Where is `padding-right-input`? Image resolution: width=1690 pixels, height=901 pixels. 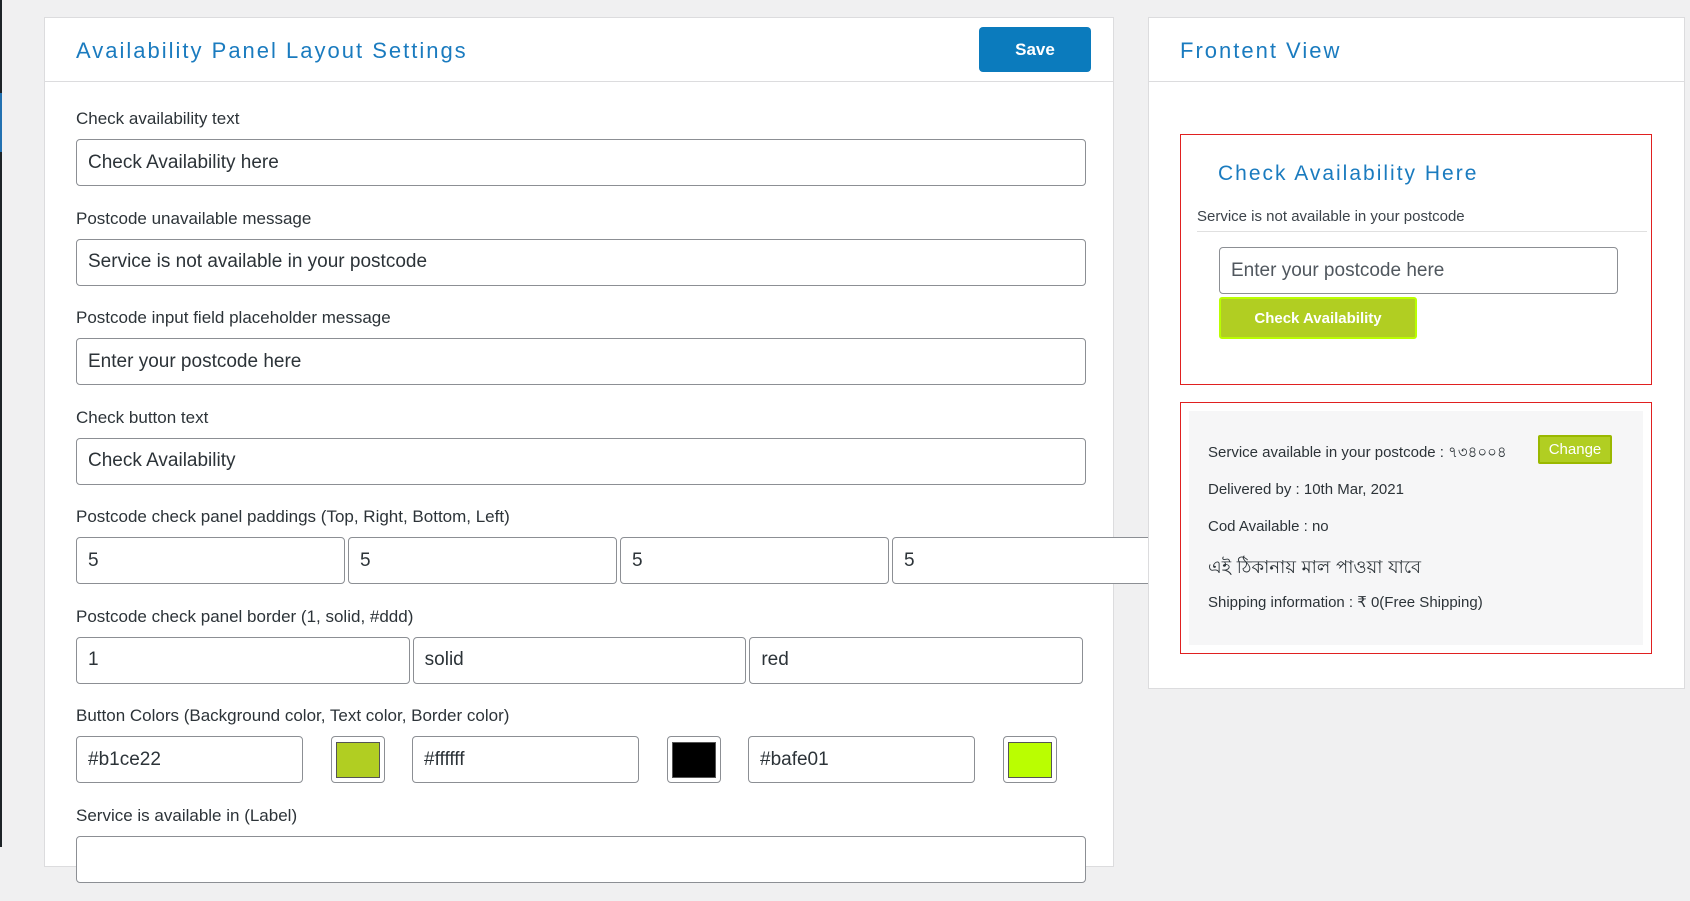
padding-right-input is located at coordinates (482, 560).